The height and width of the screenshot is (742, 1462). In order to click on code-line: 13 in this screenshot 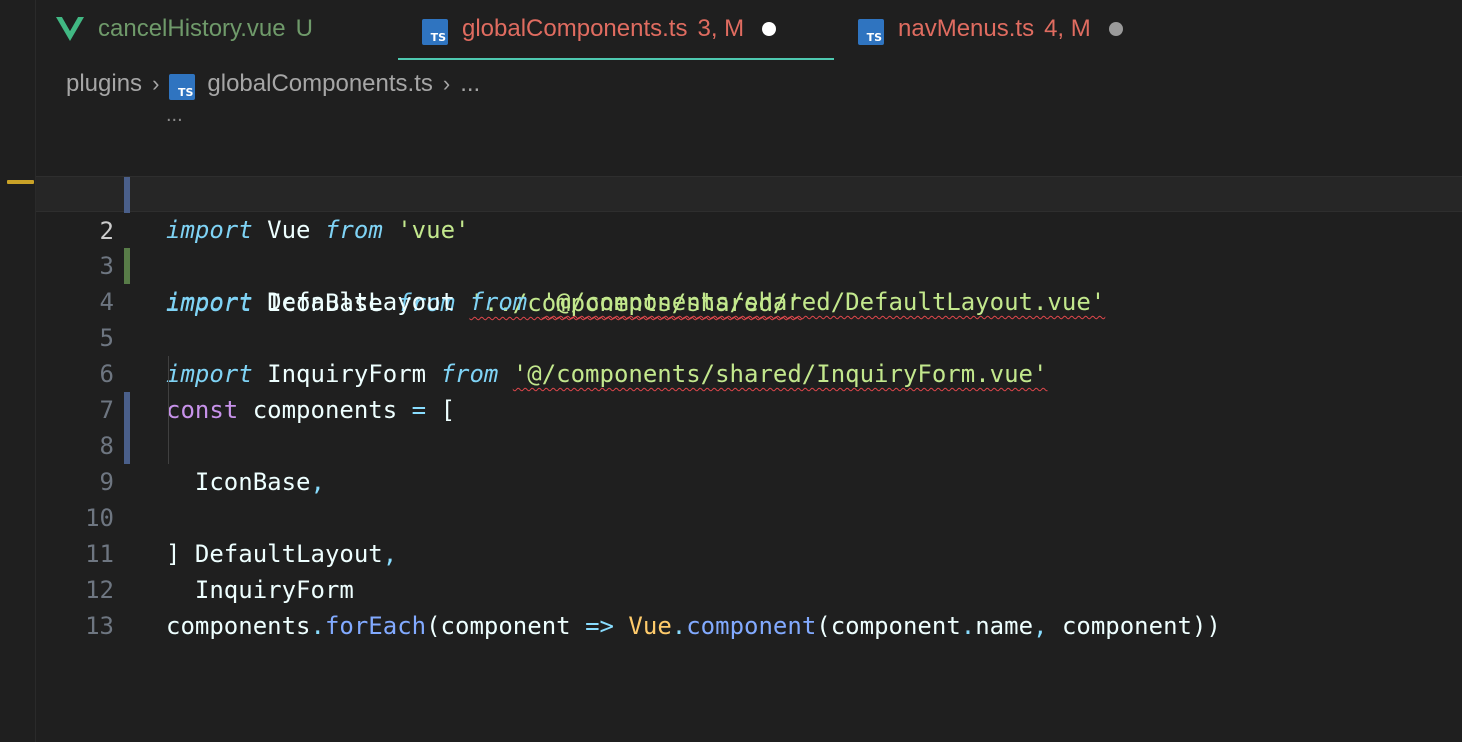, I will do `click(749, 606)`.